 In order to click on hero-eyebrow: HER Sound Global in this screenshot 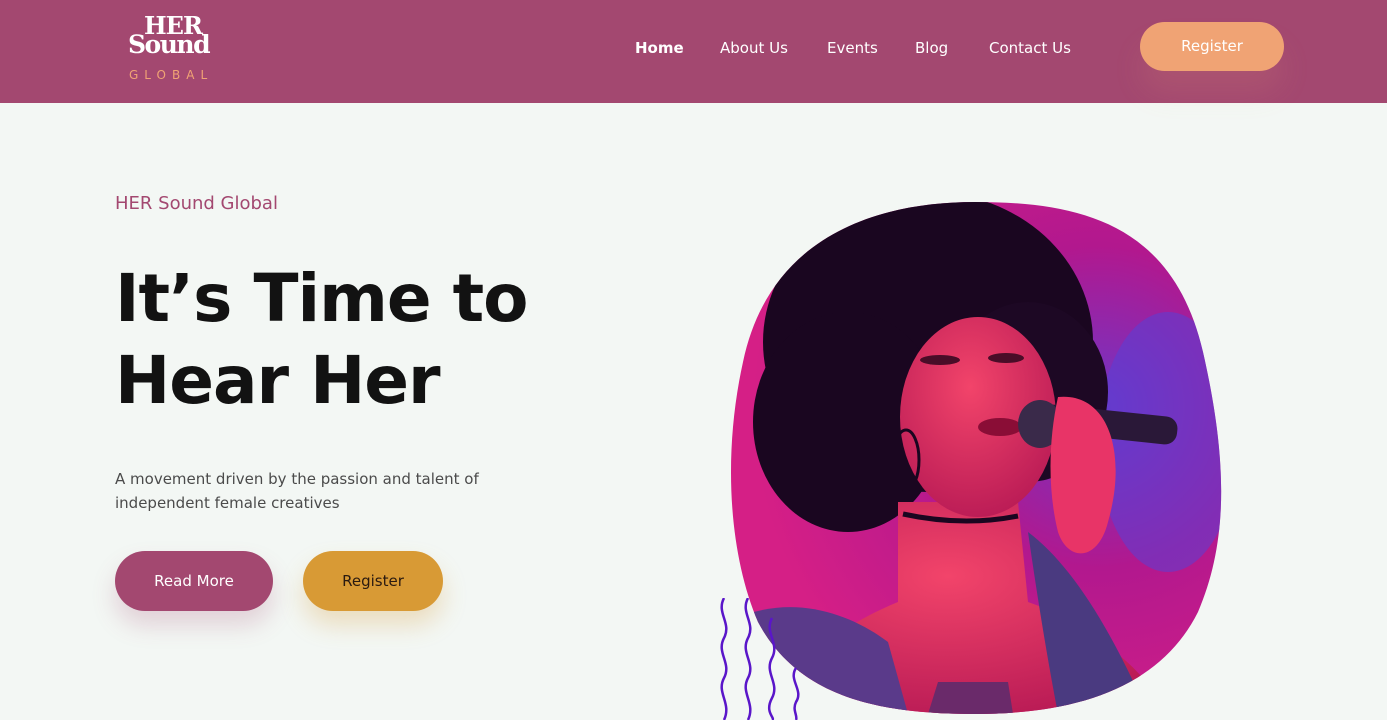, I will do `click(196, 203)`.